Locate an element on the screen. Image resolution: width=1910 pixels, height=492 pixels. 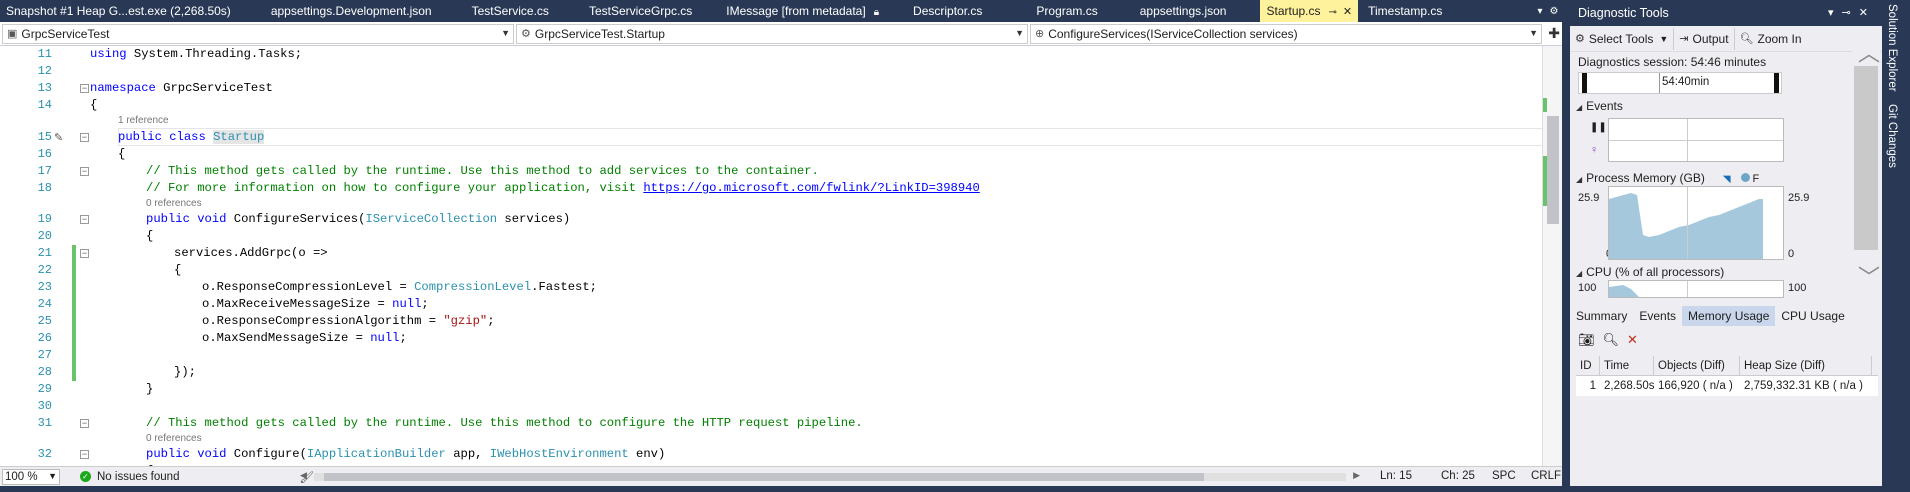
section-label: Events is located at coordinates (1604, 106).